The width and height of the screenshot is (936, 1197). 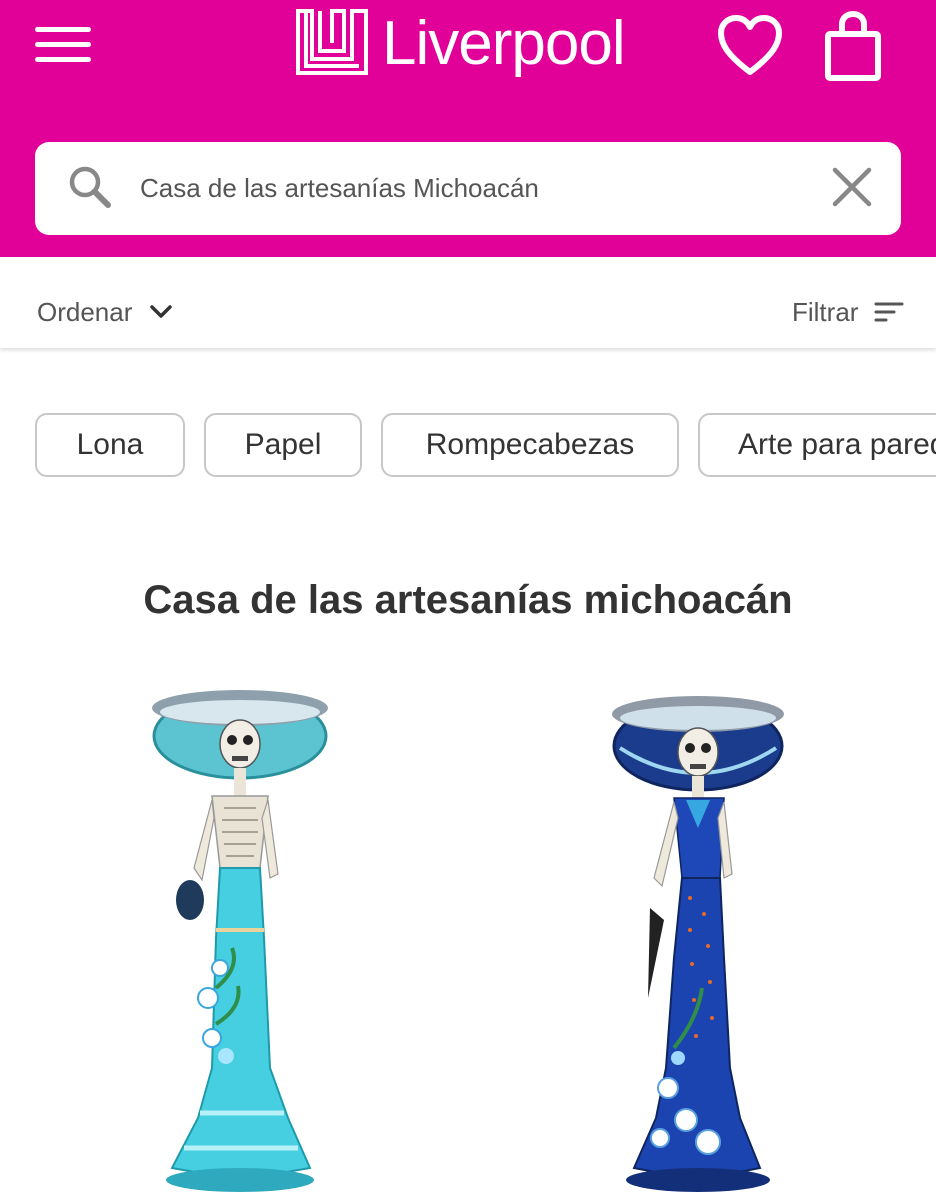 I want to click on filter-icon, so click(x=889, y=312).